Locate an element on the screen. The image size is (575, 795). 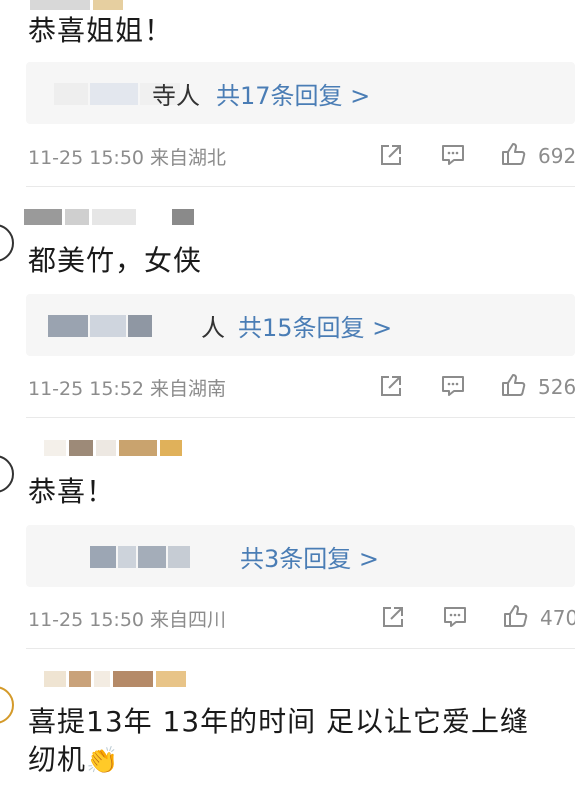
comment-text: 喜提13年 13年的时间 足以让它爱上缝纫机👏 is located at coordinates (293, 741).